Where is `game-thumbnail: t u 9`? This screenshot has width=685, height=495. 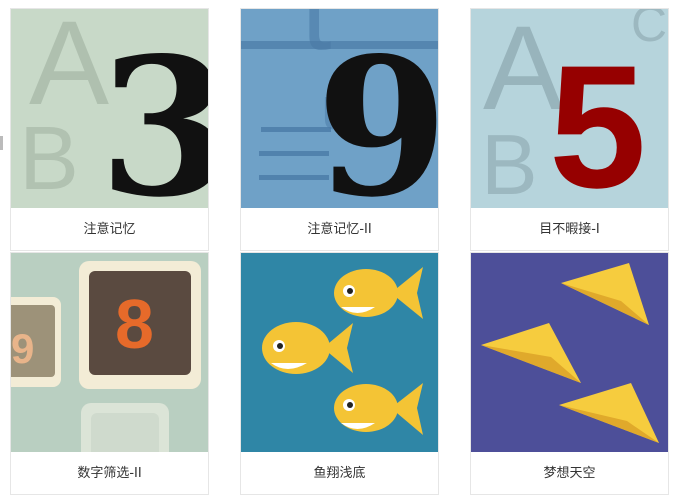 game-thumbnail: t u 9 is located at coordinates (339, 108).